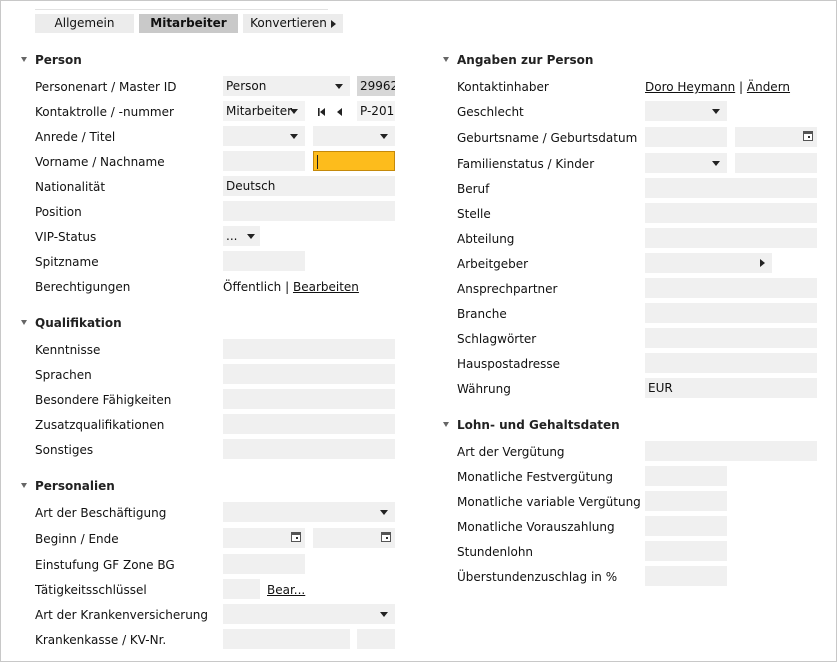  Describe the element at coordinates (291, 287) in the screenshot. I see `berechtigungen-line: Öffentlich | Bearbeiten` at that location.